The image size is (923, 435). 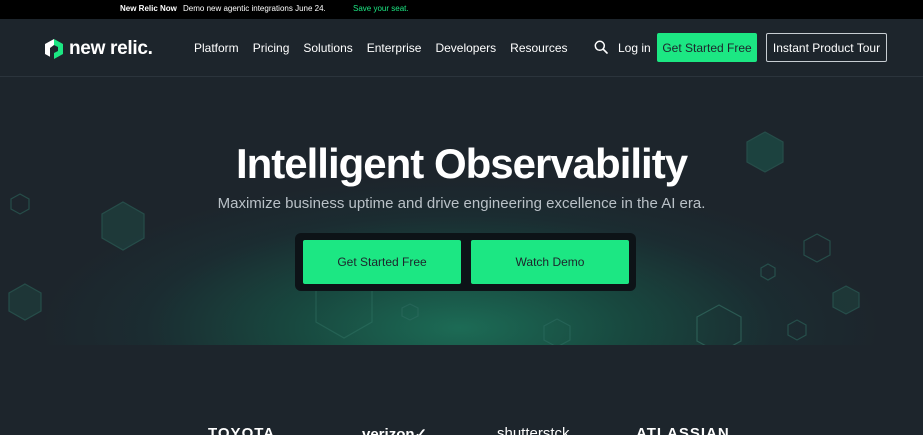 What do you see at coordinates (533, 430) in the screenshot?
I see `shutterstock-logo: shutterstсk` at bounding box center [533, 430].